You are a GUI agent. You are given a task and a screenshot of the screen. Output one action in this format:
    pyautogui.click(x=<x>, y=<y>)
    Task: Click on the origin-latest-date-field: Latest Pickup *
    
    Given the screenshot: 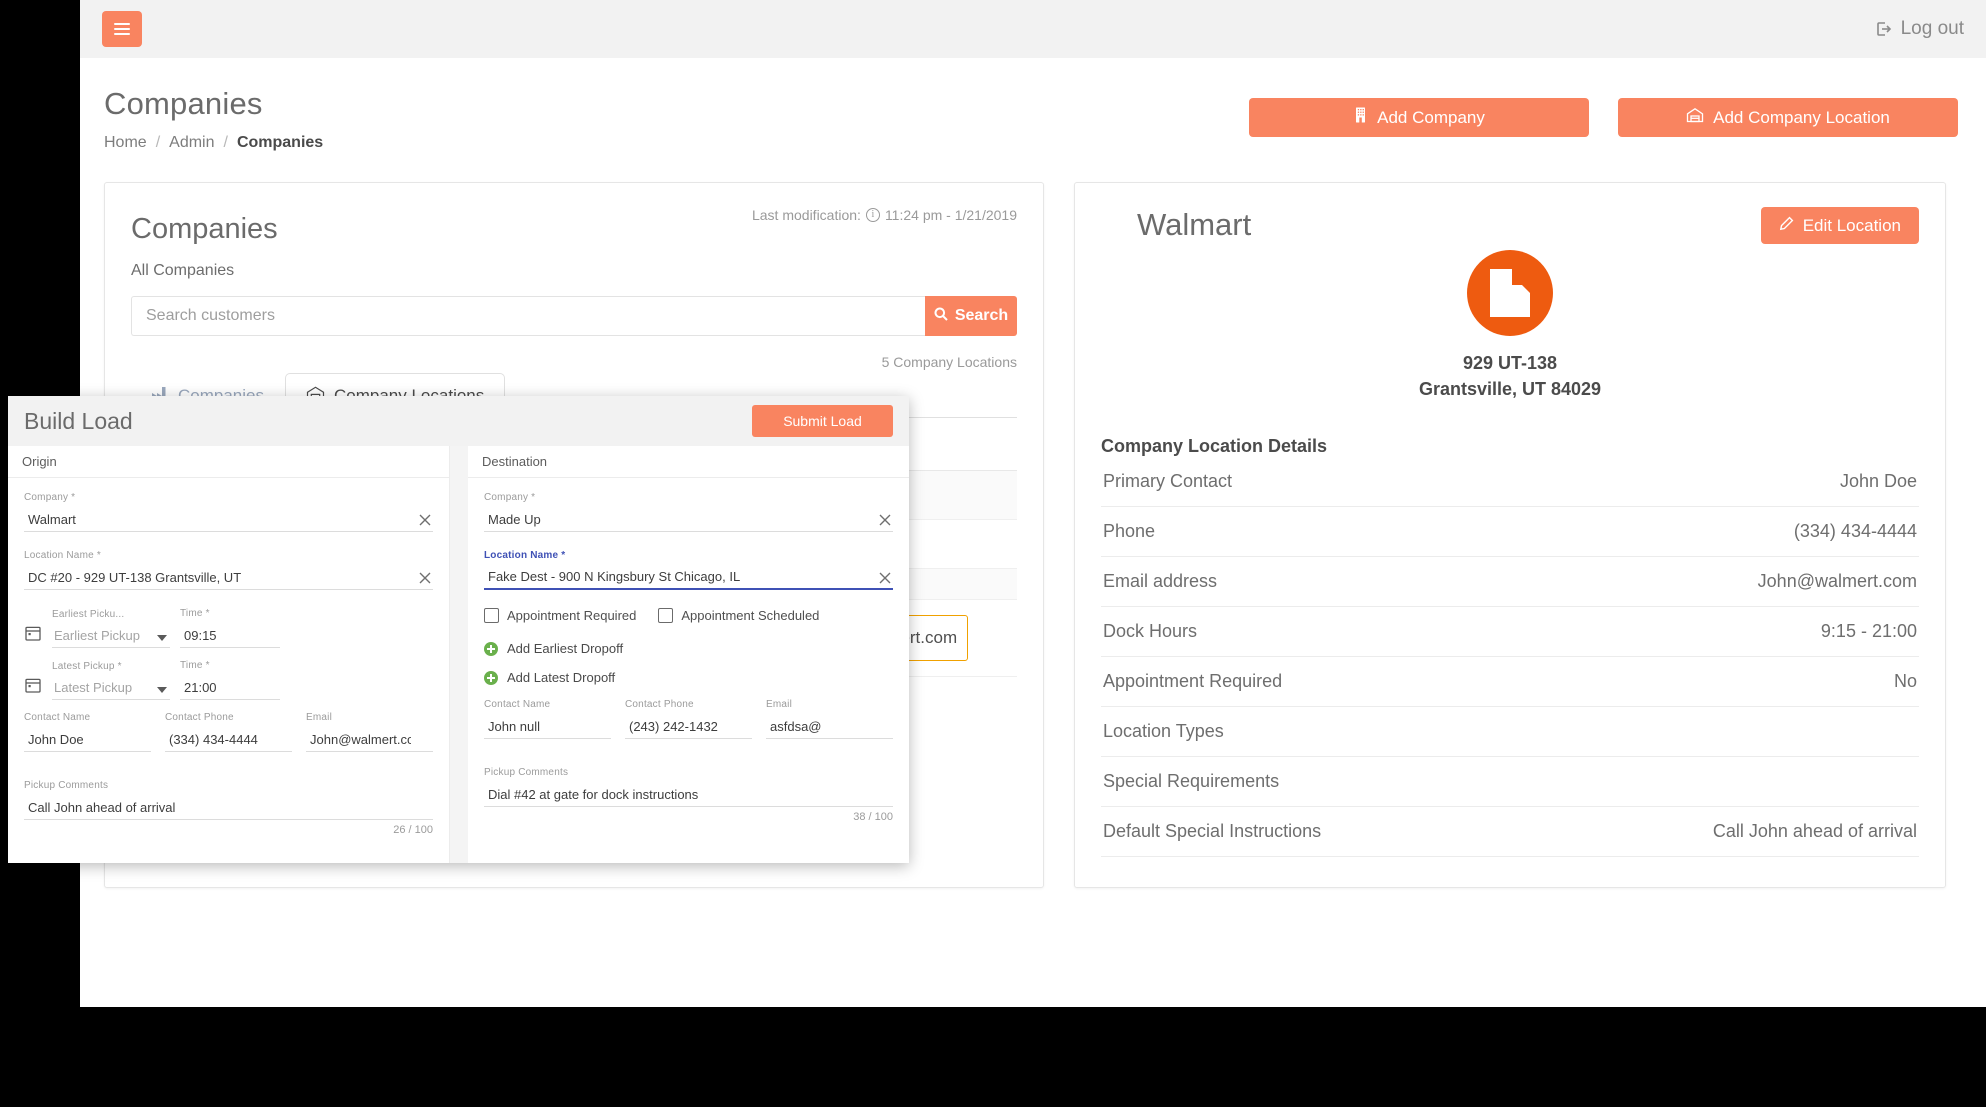 What is the action you would take?
    pyautogui.click(x=111, y=680)
    